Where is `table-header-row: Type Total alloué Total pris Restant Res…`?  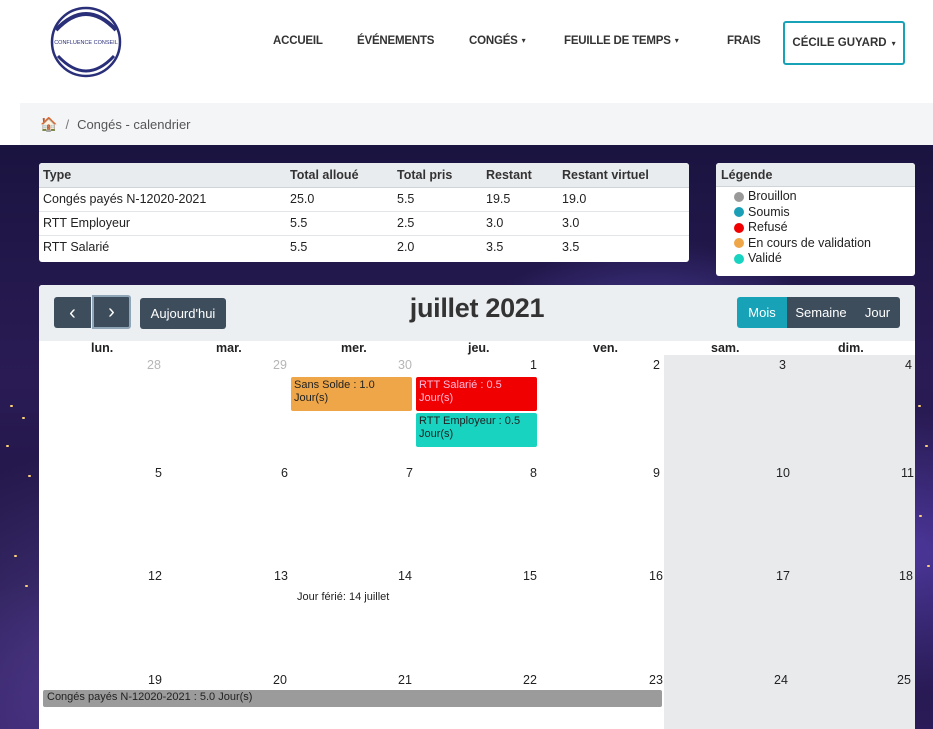
table-header-row: Type Total alloué Total pris Restant Res… is located at coordinates (364, 175).